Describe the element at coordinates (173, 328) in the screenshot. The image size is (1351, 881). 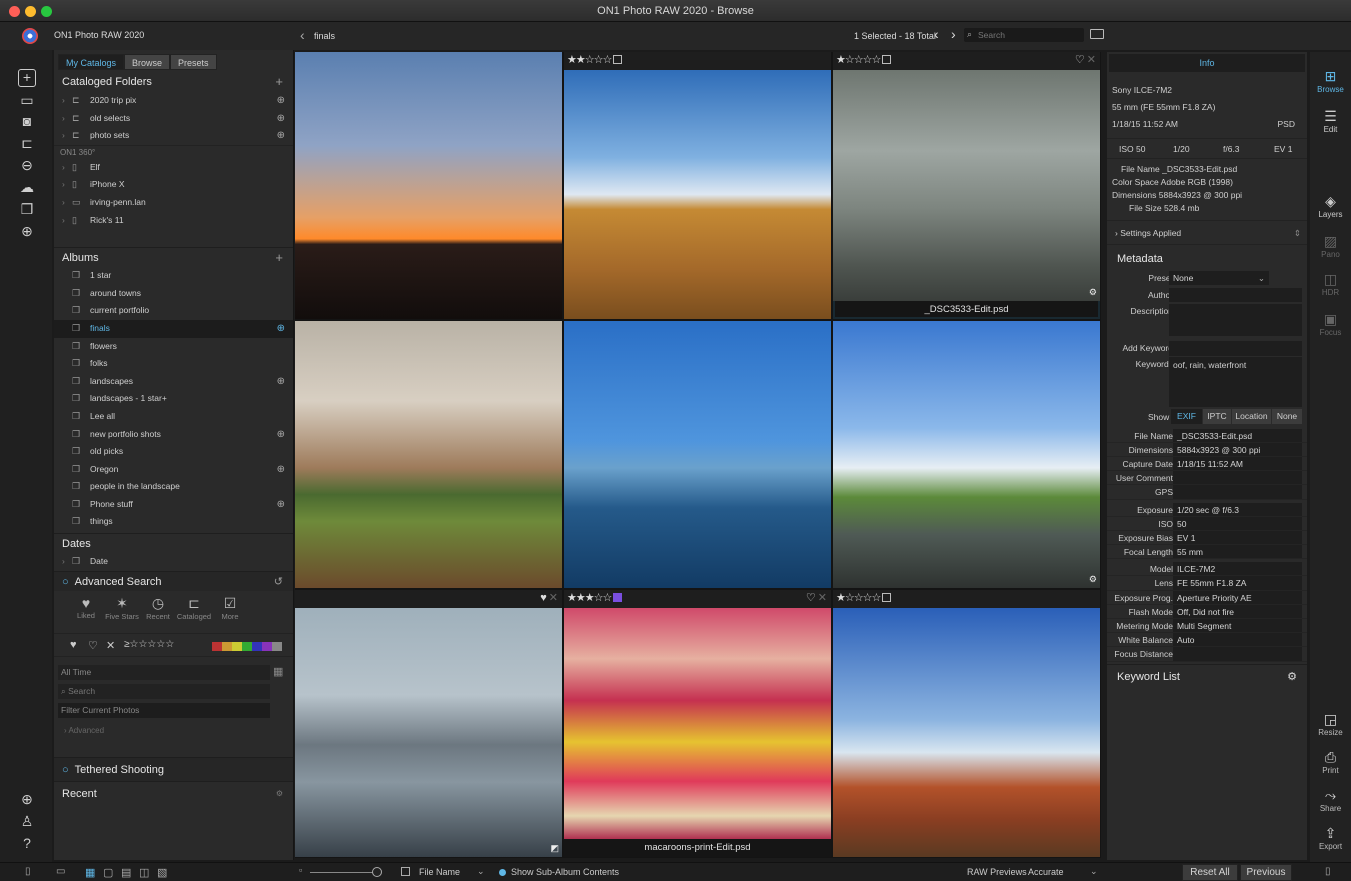
I see `album-item: ❒ finals ⊕` at that location.